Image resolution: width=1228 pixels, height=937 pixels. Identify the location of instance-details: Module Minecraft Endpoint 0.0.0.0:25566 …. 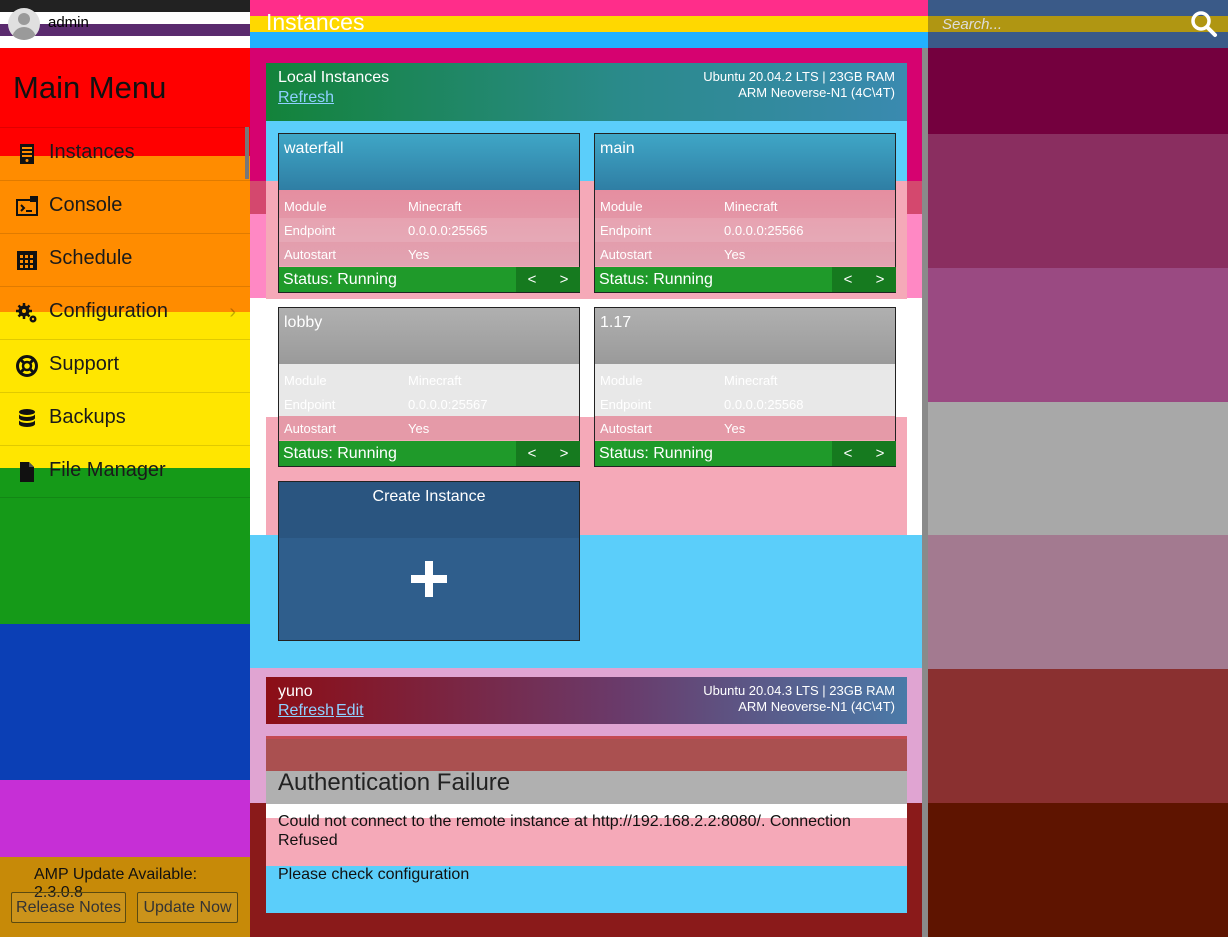
(745, 228).